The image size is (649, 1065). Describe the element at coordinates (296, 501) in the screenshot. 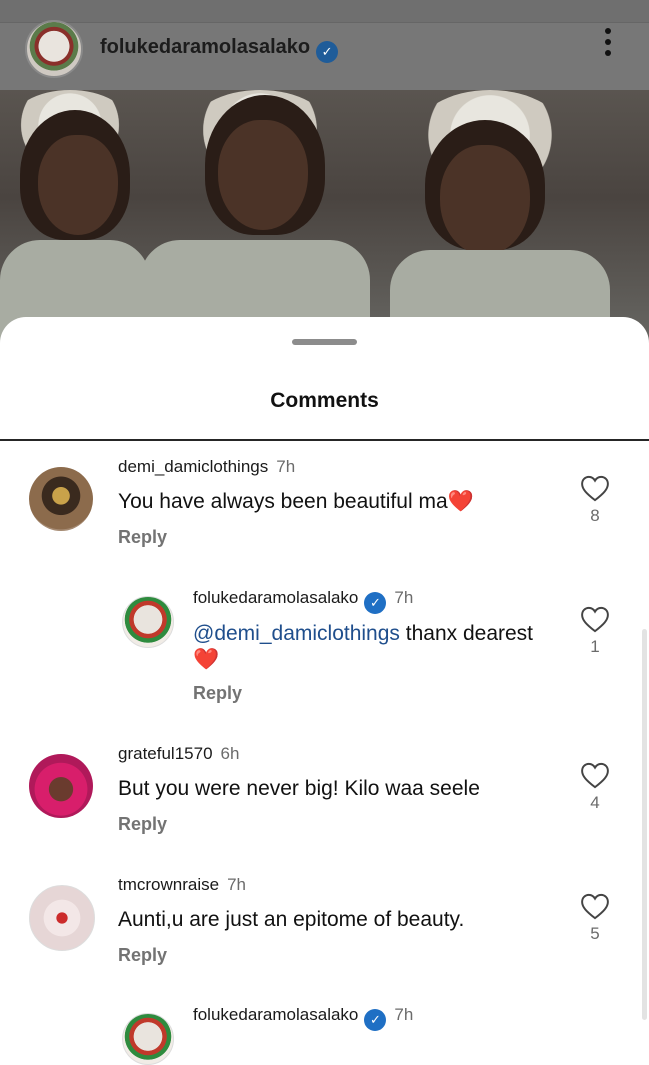

I see `comment-text: You have always been beautiful ma❤️` at that location.